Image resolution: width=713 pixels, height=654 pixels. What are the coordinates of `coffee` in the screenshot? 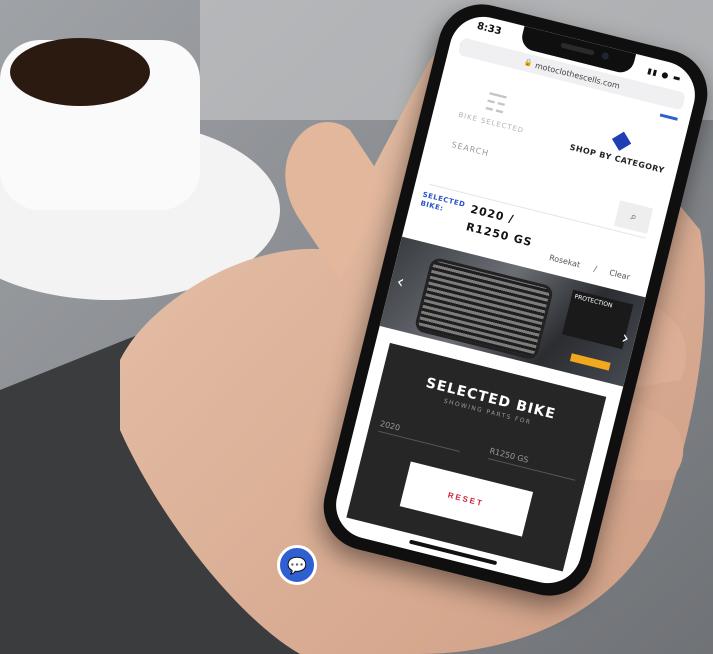 It's located at (80, 72).